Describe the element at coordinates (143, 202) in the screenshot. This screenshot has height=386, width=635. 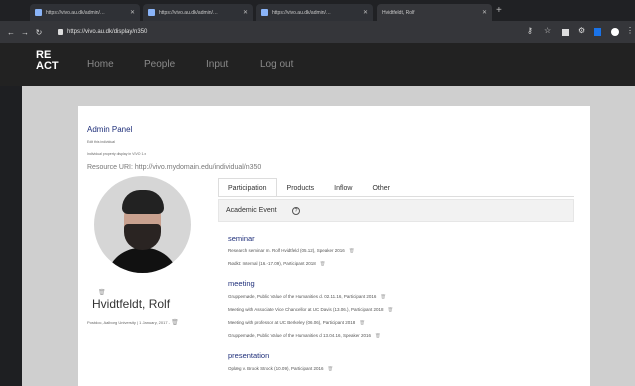
I see `photo-hair` at that location.